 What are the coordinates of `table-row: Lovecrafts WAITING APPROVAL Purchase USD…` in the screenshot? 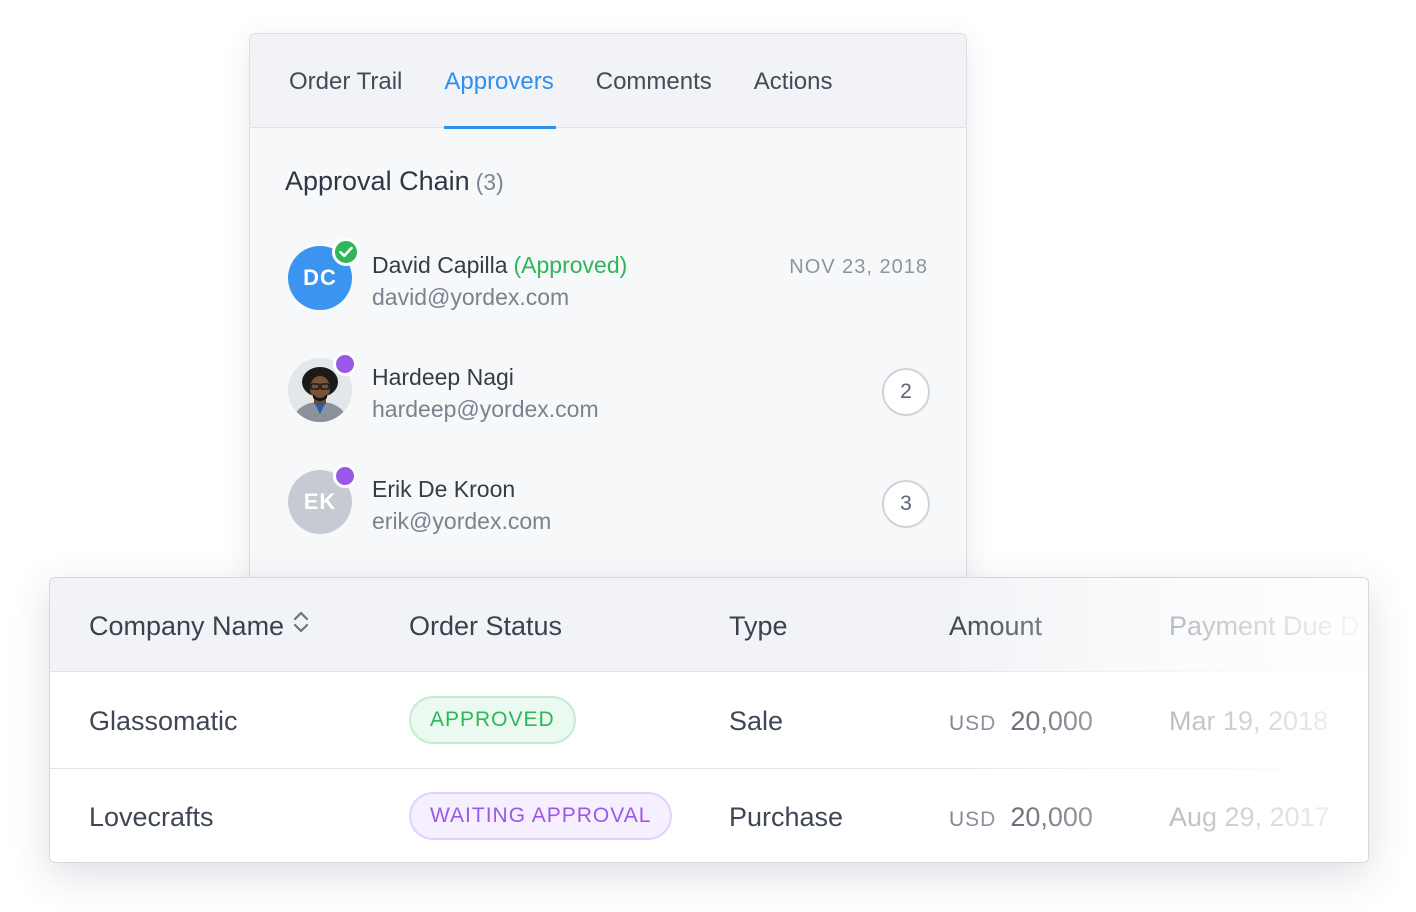 It's located at (709, 815).